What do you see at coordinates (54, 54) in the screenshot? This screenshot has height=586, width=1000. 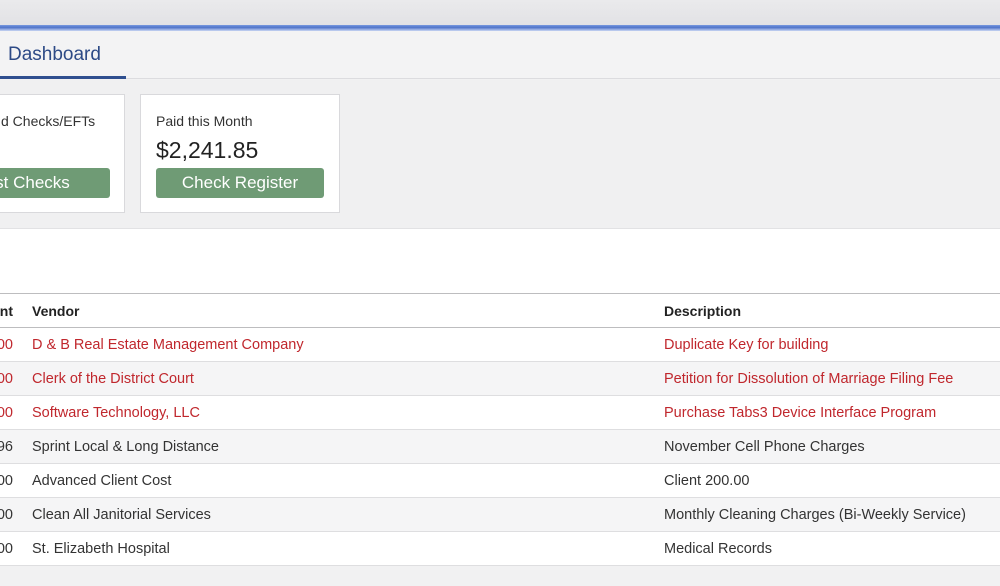 I see `tab-dashboard-label: Dashboard` at bounding box center [54, 54].